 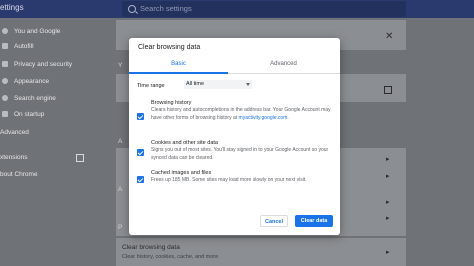 What do you see at coordinates (120, 227) in the screenshot?
I see `background-section-heading: P` at bounding box center [120, 227].